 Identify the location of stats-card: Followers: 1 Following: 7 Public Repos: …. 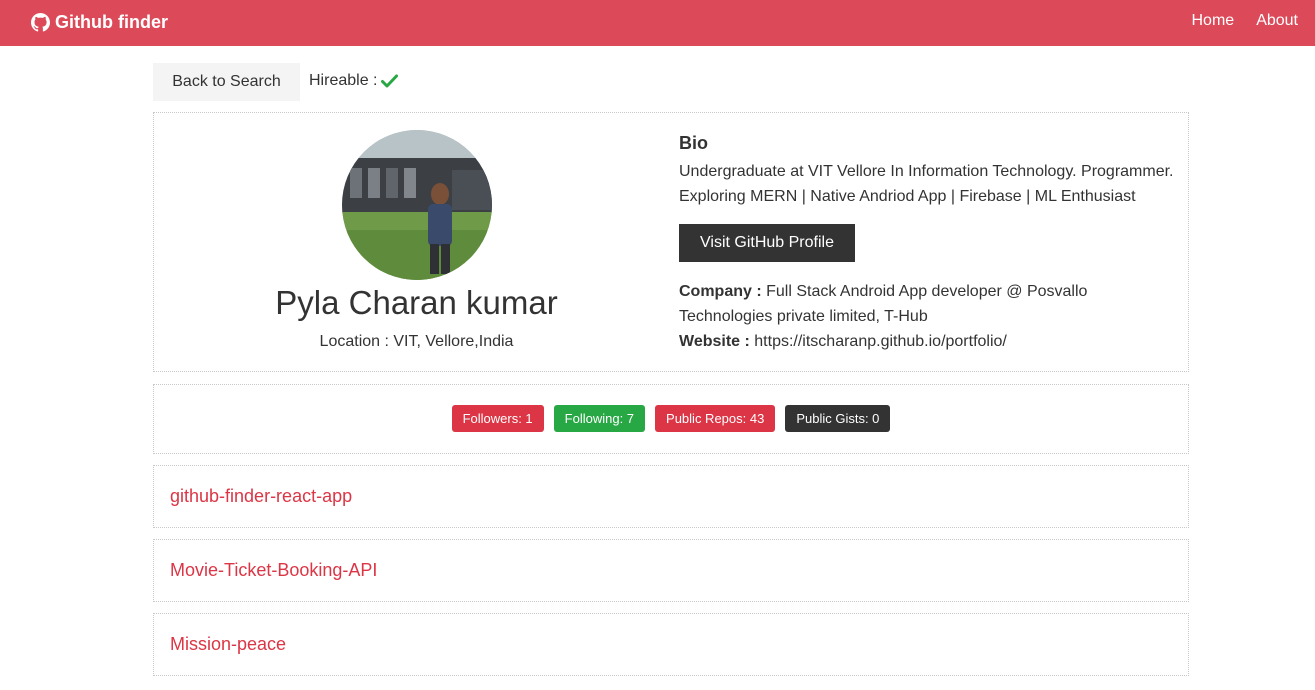
(671, 419).